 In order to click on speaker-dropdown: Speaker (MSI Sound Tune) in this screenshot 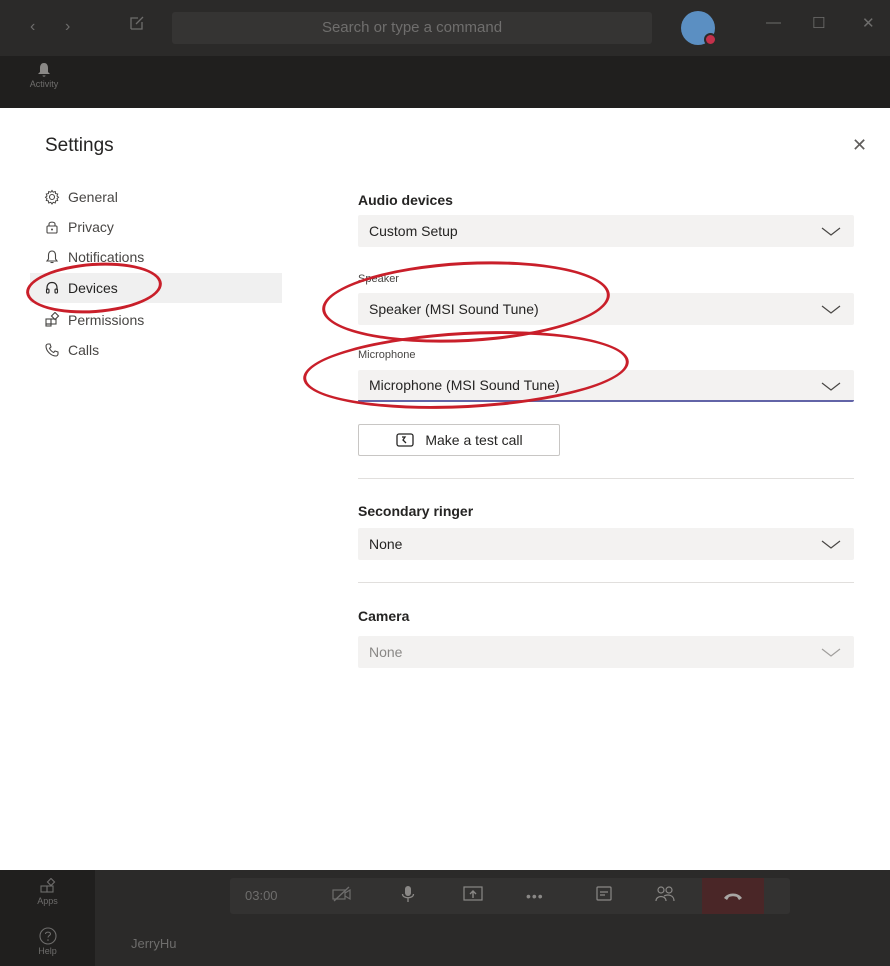, I will do `click(606, 309)`.